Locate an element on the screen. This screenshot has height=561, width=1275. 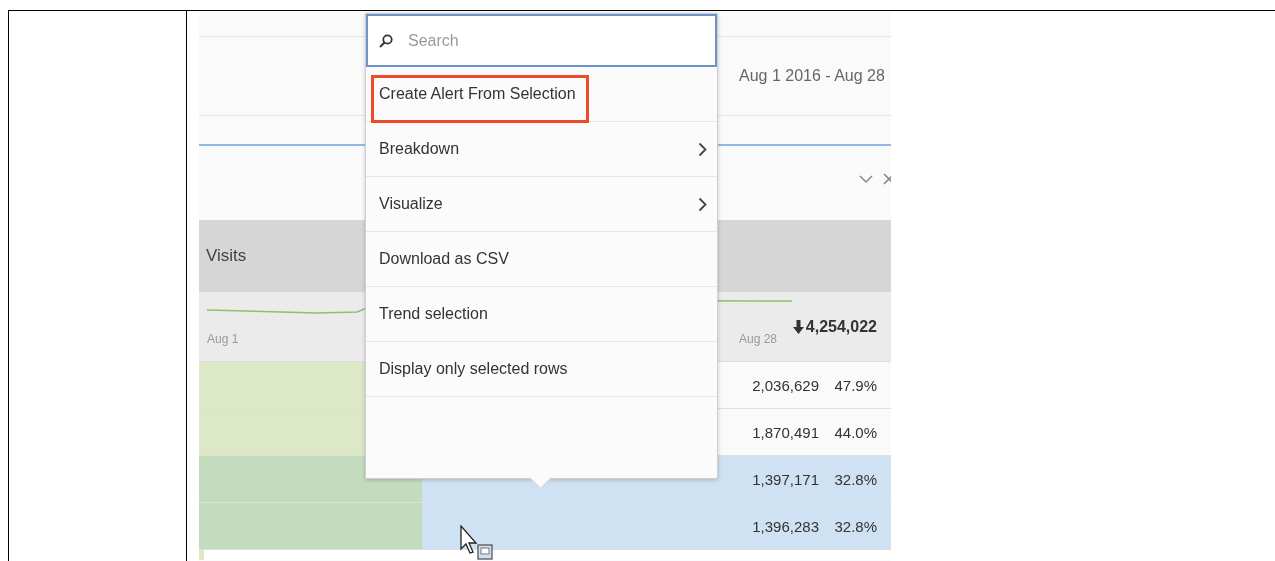
axis-label: Aug 28 is located at coordinates (758, 339).